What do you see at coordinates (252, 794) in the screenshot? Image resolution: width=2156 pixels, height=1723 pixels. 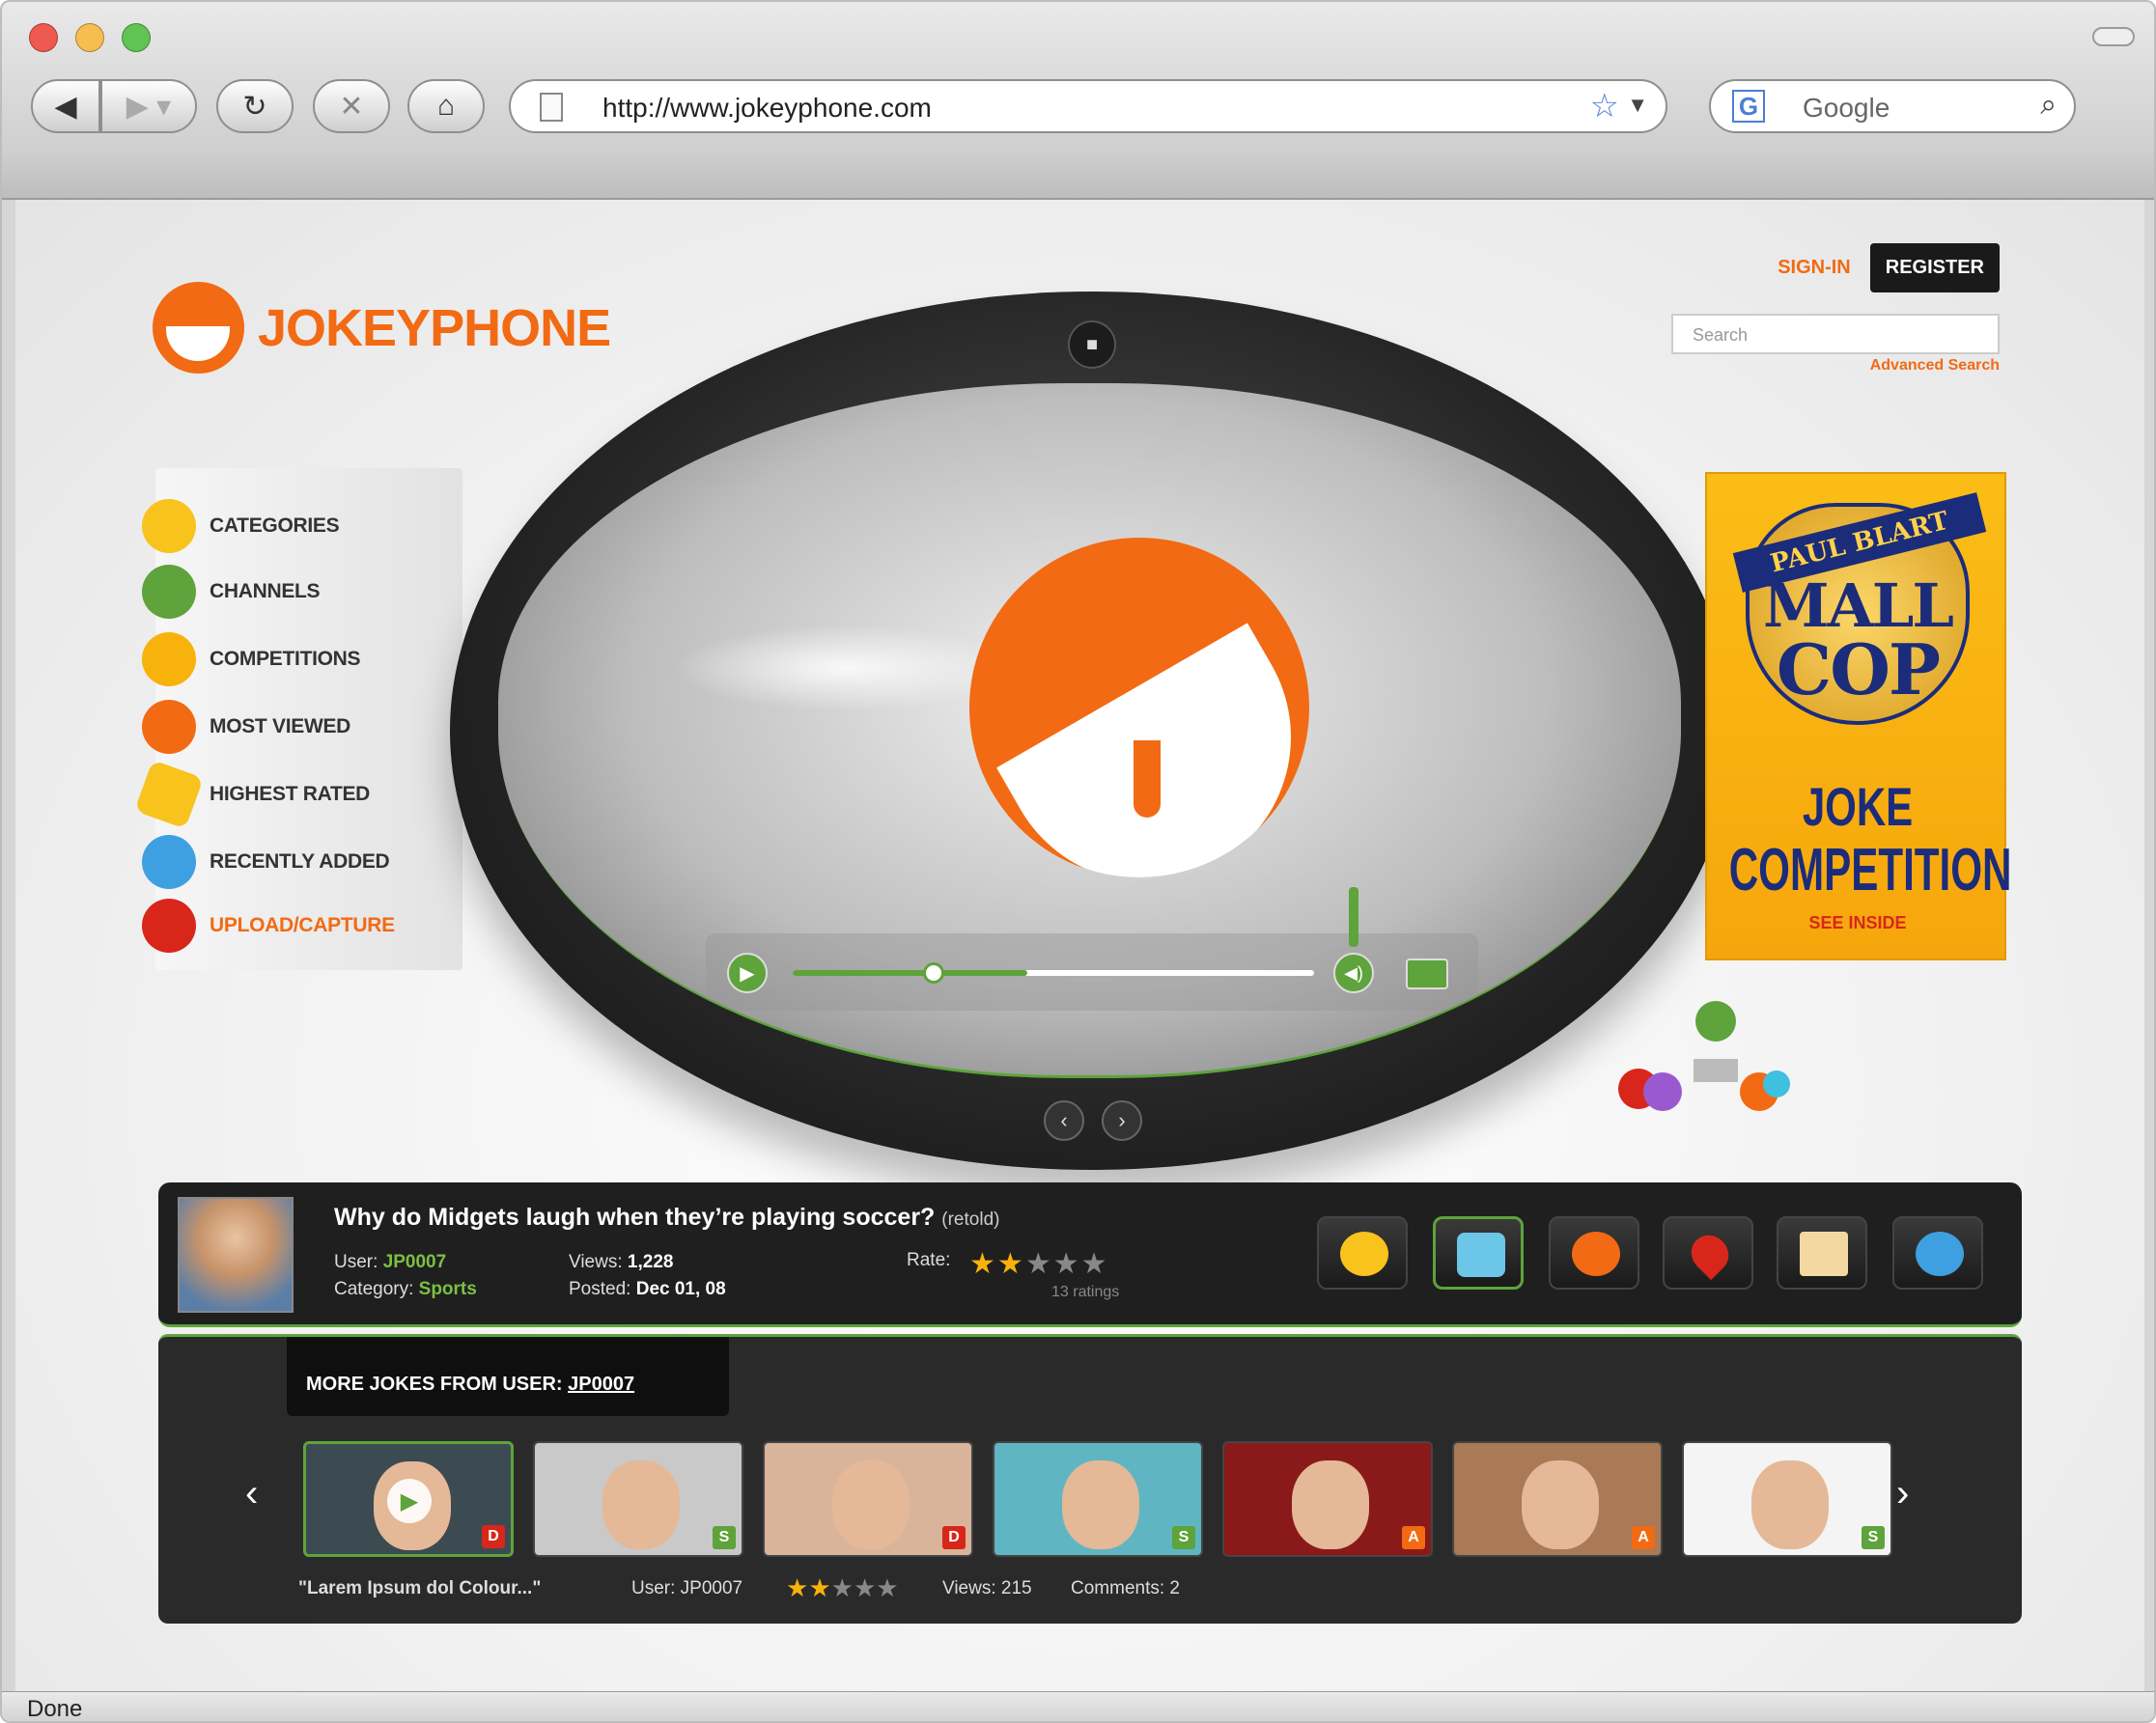 I see `menu-item-highest-rated: HIGHEST RATED` at bounding box center [252, 794].